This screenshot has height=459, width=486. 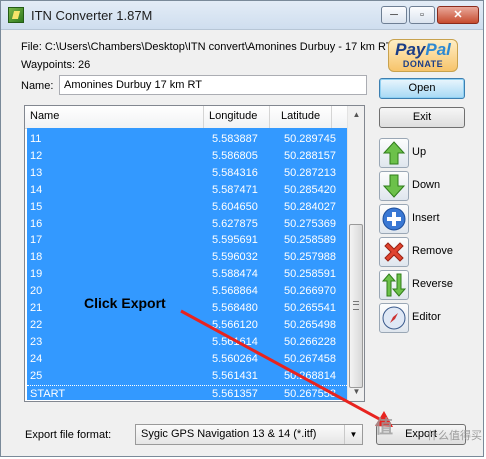 I want to click on watermark-logo: 值, so click(x=384, y=427).